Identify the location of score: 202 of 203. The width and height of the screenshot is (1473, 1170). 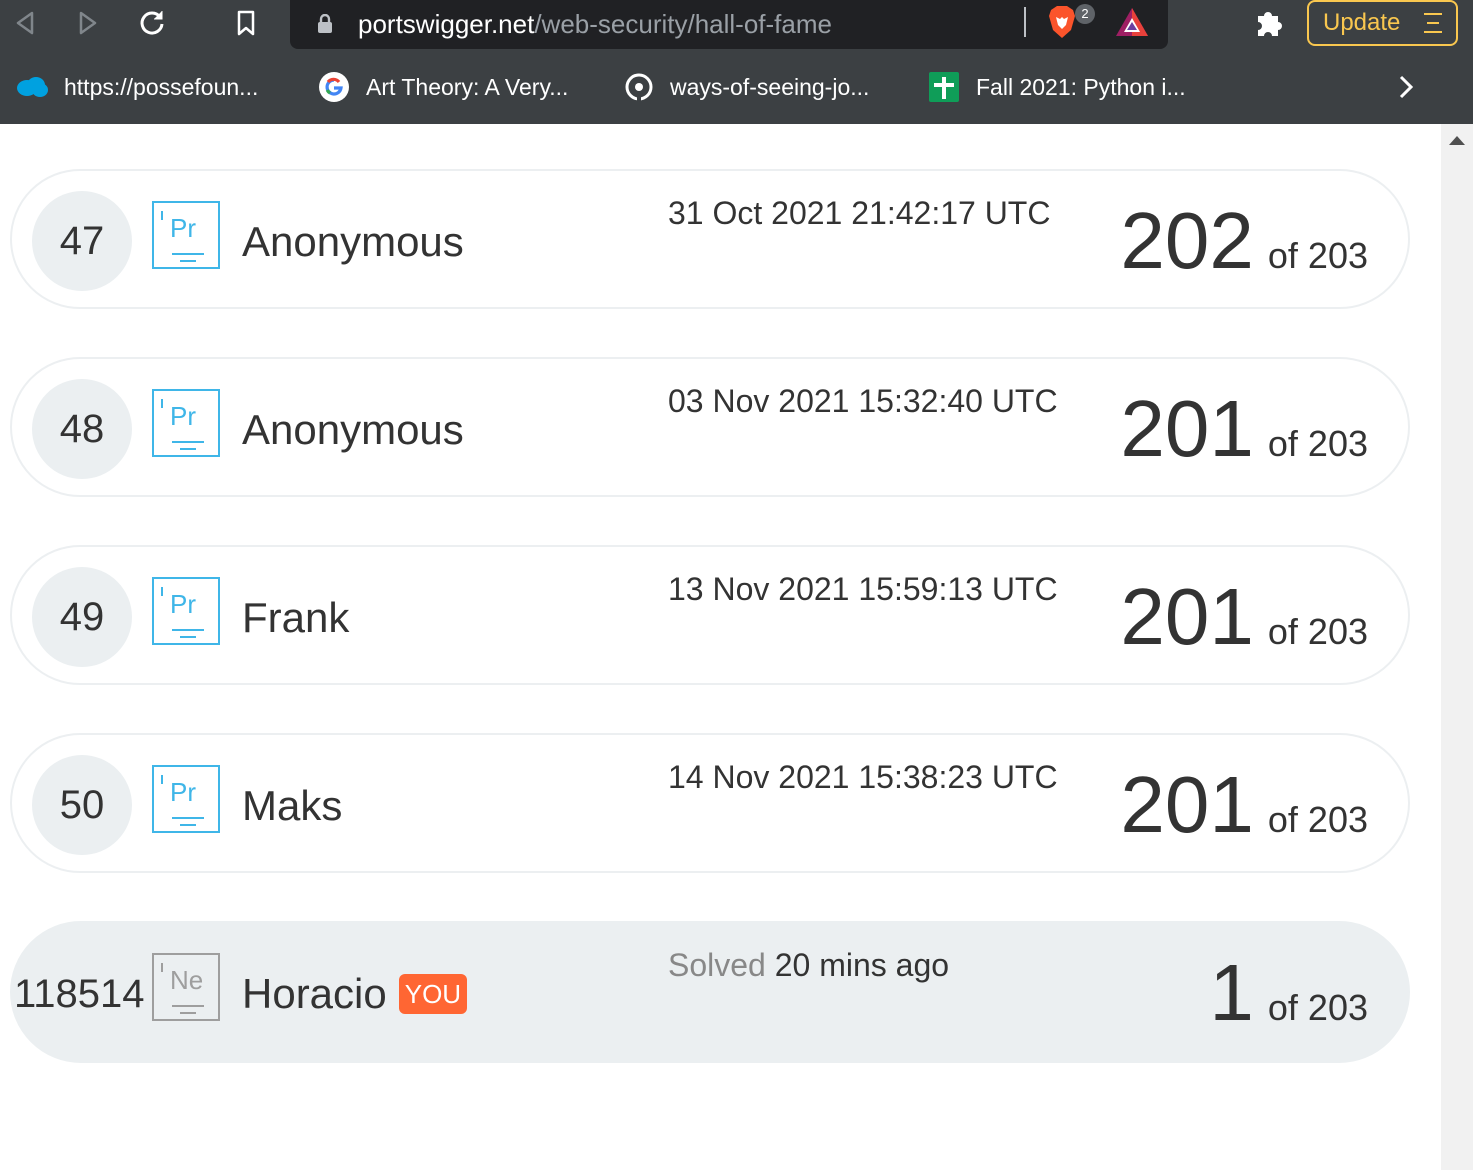
(1244, 241).